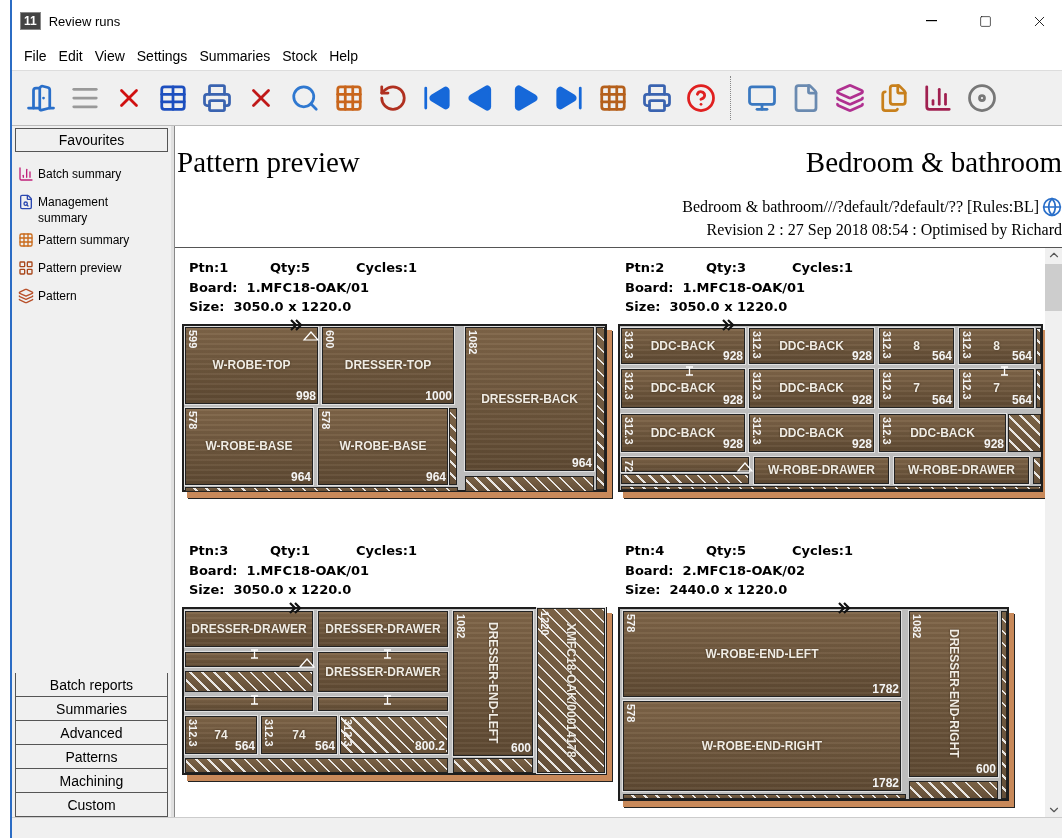 Image resolution: width=1062 pixels, height=838 pixels. I want to click on piece-length-label: 998, so click(305, 396).